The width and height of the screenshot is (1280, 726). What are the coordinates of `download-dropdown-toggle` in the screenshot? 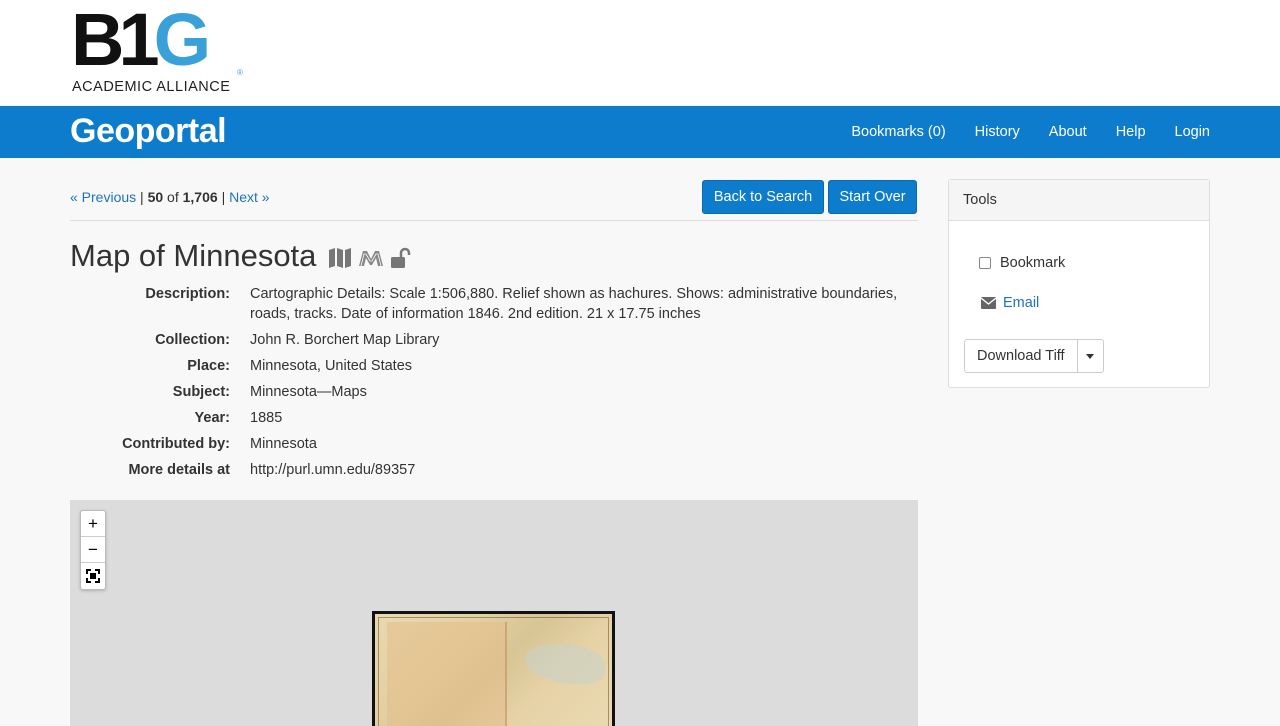 It's located at (1090, 356).